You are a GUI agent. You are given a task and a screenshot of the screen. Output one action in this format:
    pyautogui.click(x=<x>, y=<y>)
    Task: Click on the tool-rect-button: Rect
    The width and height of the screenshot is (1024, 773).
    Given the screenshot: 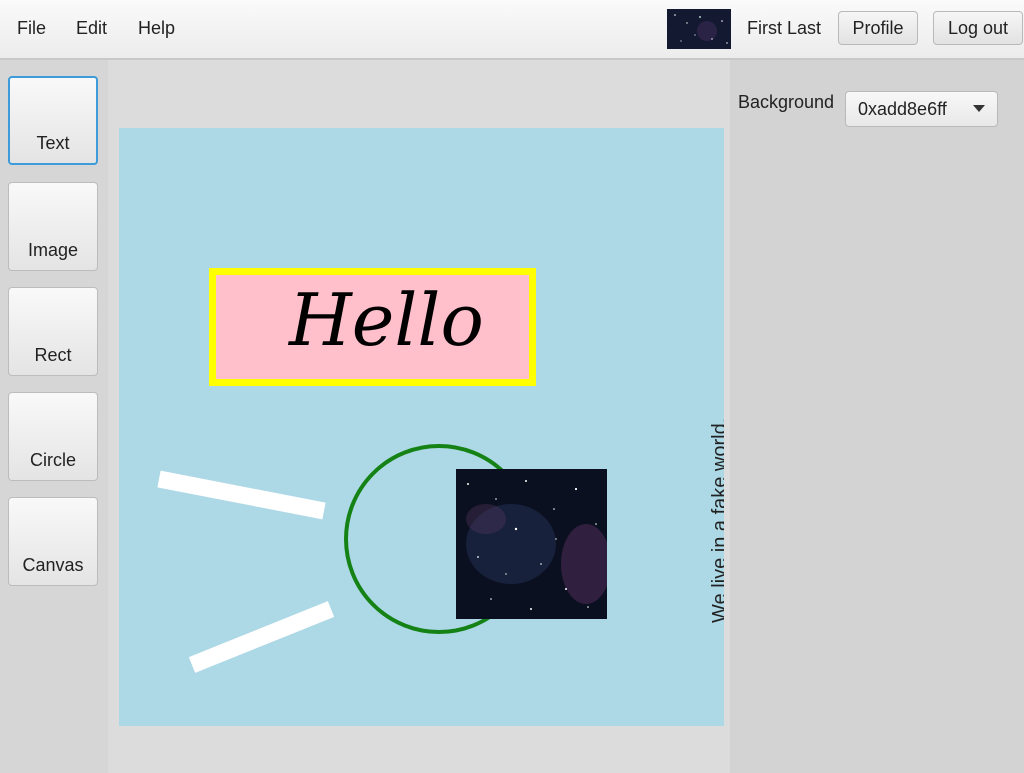 What is the action you would take?
    pyautogui.click(x=53, y=331)
    